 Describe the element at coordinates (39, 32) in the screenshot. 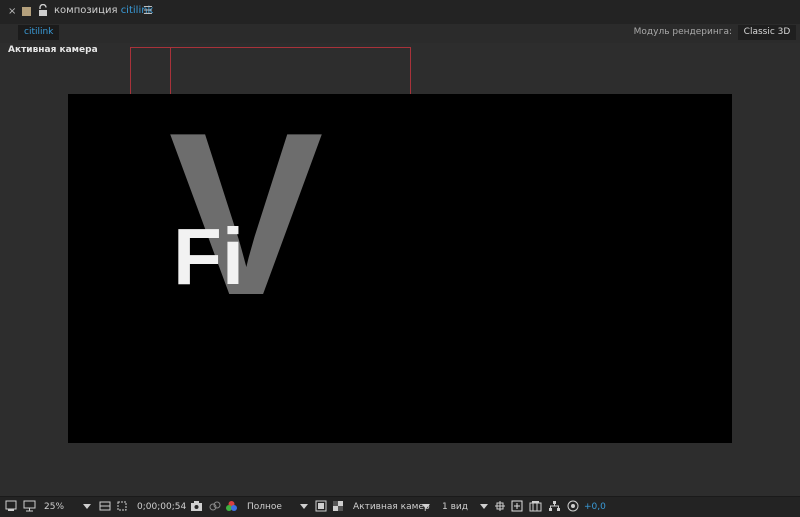

I see `tab-citilink: citilink` at that location.